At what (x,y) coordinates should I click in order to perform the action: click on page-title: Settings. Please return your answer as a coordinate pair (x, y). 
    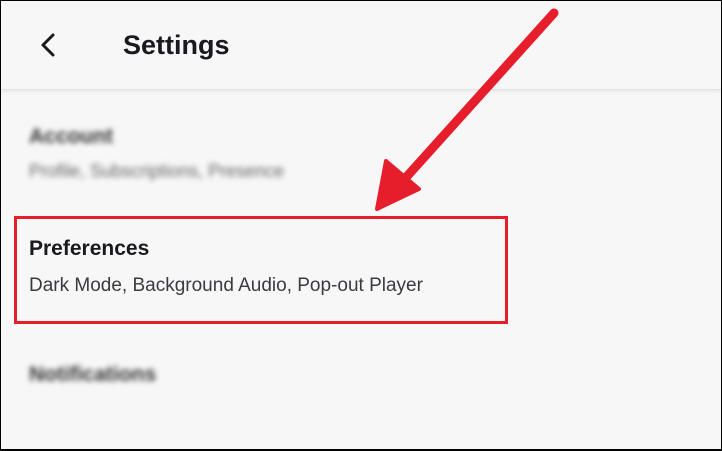
    Looking at the image, I should click on (176, 45).